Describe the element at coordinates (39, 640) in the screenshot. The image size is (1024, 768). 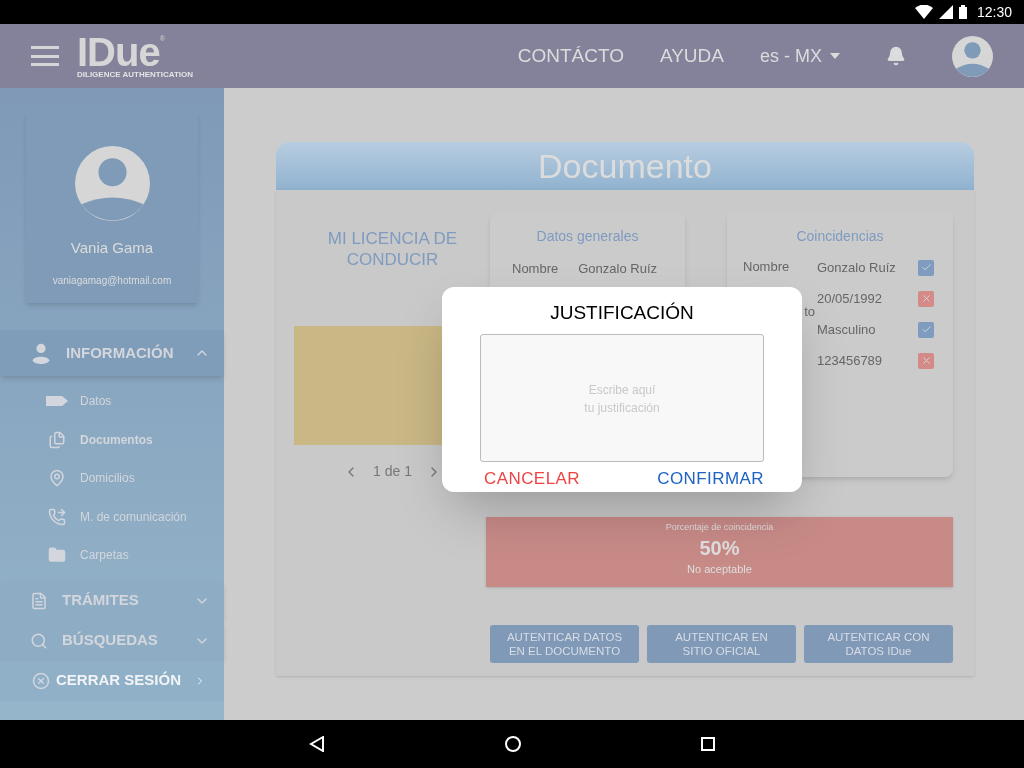
I see `search-icon` at that location.